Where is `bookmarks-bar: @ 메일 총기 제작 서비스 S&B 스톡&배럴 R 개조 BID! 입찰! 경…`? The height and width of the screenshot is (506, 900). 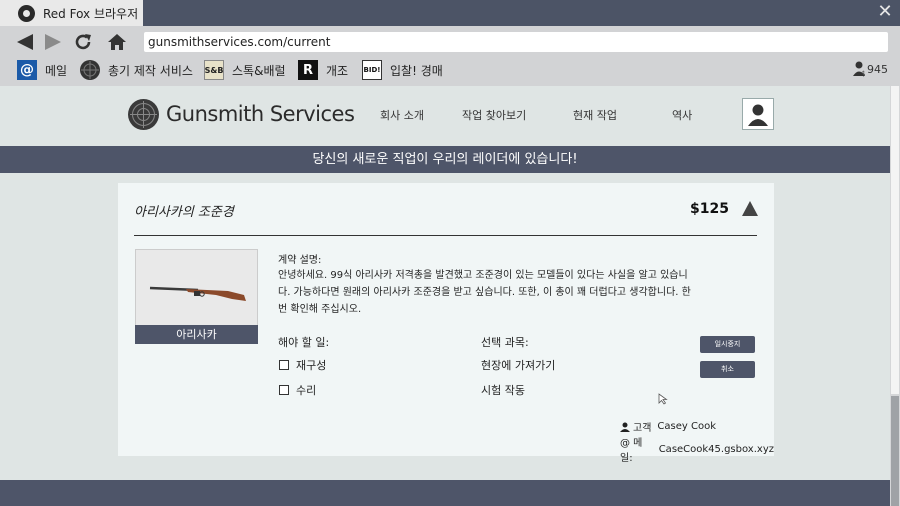 bookmarks-bar: @ 메일 총기 제작 서비스 S&B 스톡&배럴 R 개조 BID! 입찰! 경… is located at coordinates (450, 70).